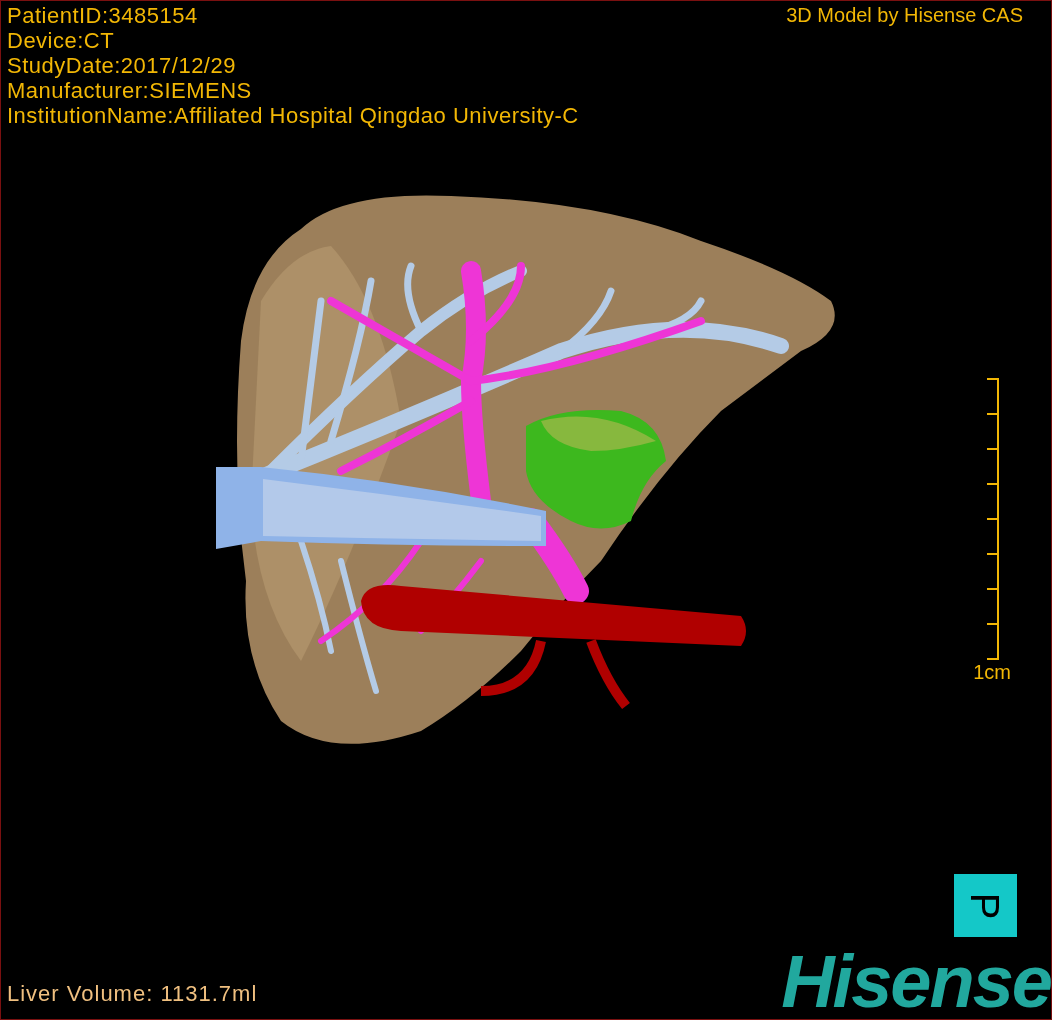 The image size is (1052, 1020). Describe the element at coordinates (293, 115) in the screenshot. I see `patient-info-text: InstitutionName:Affiliated Hospital Qingdao University-C` at that location.